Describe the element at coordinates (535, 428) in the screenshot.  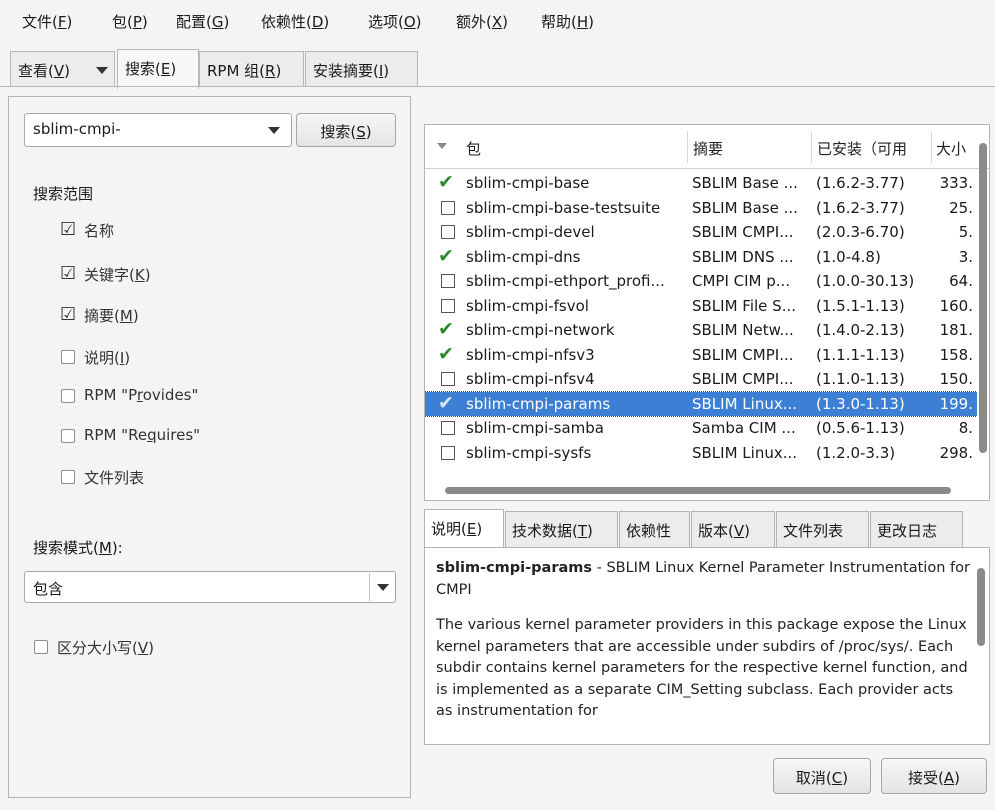
I see `package-name-cell: sblim-cmpi-samba` at that location.